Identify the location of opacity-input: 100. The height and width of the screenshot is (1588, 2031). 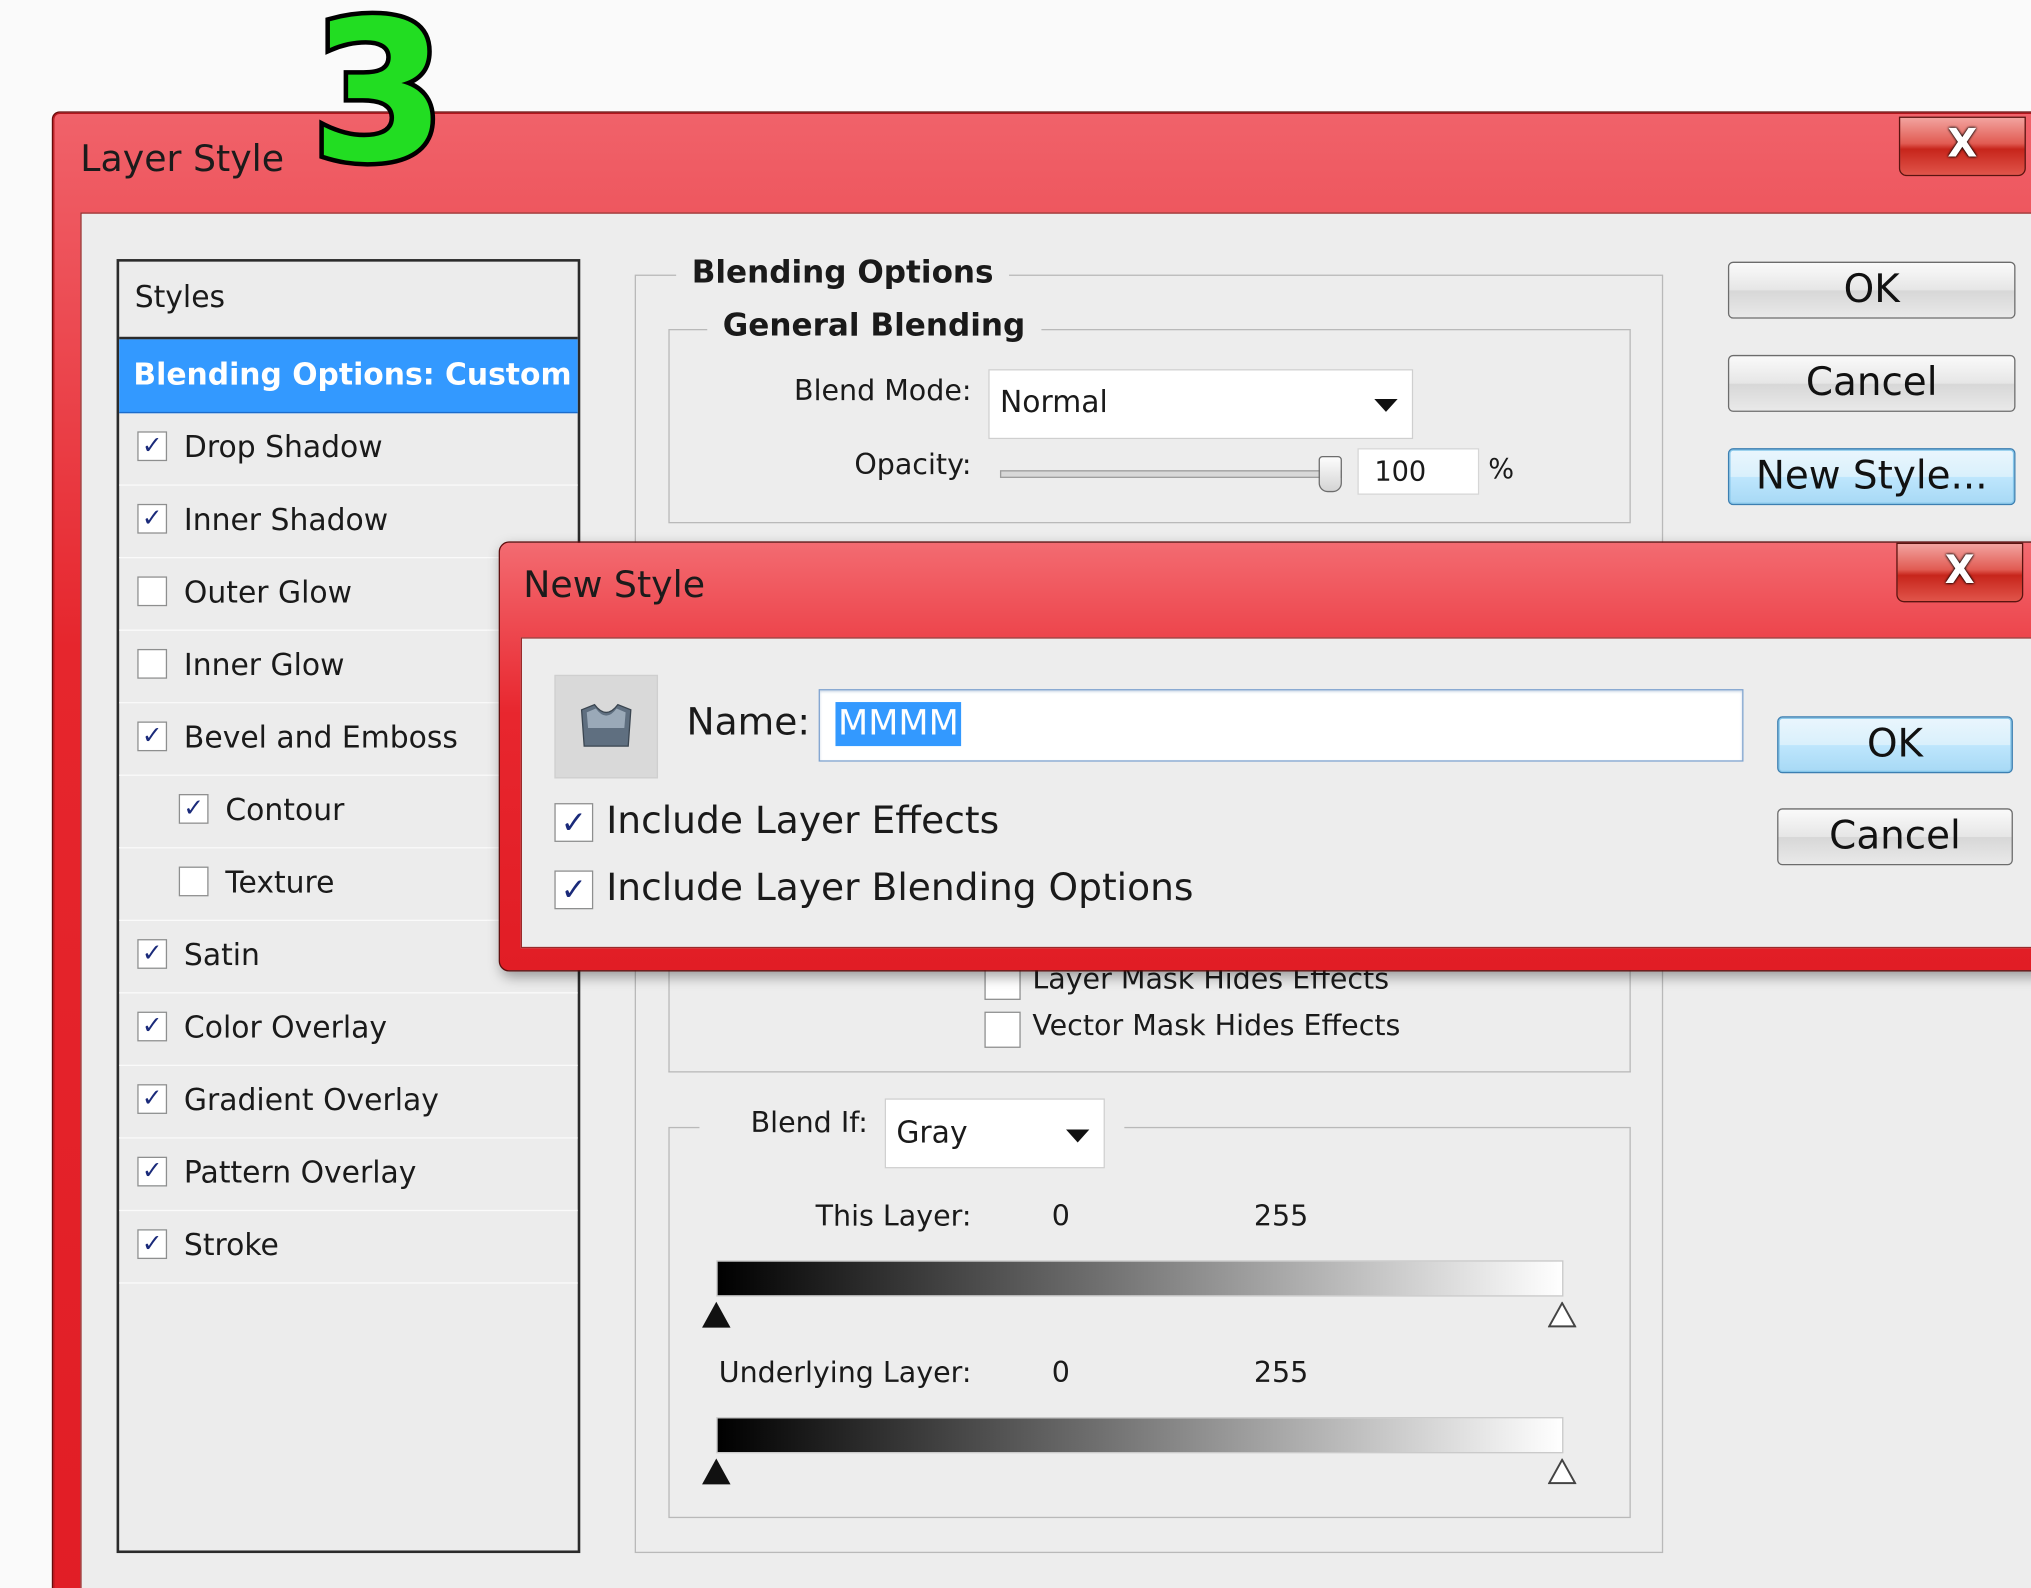
(1418, 471).